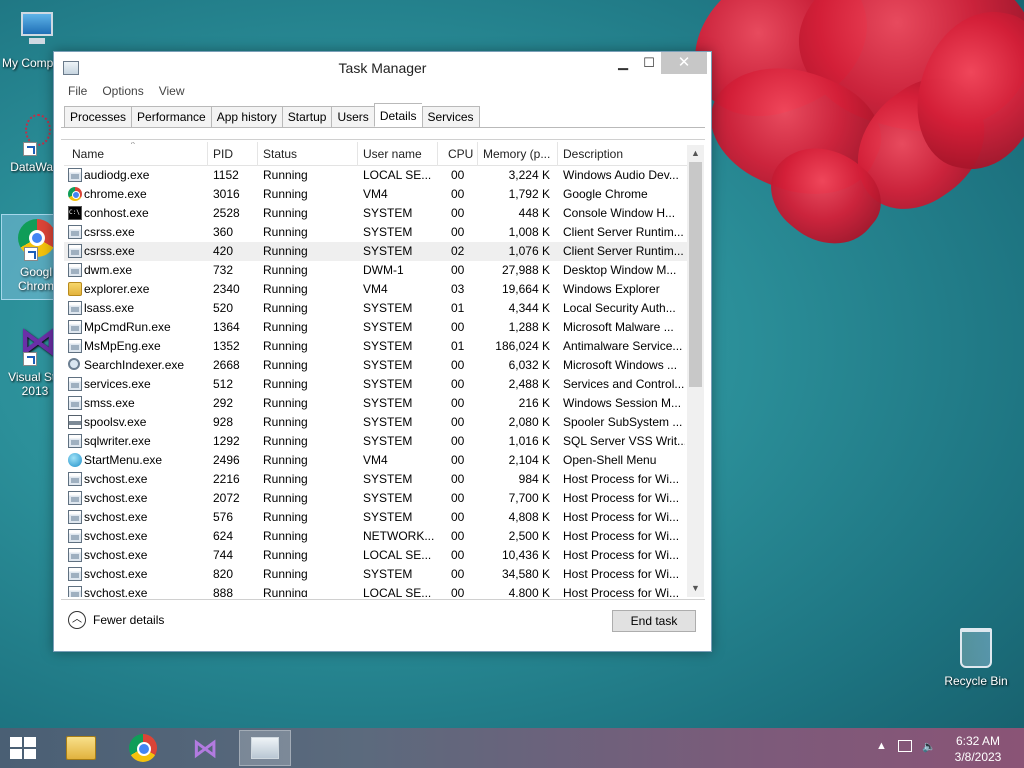  What do you see at coordinates (522, 346) in the screenshot?
I see `cell-memory: 186,024 K` at bounding box center [522, 346].